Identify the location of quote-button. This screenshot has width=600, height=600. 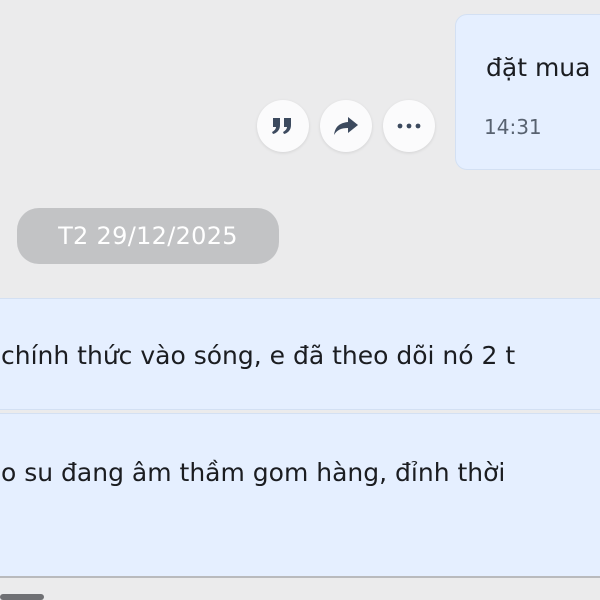
(283, 126).